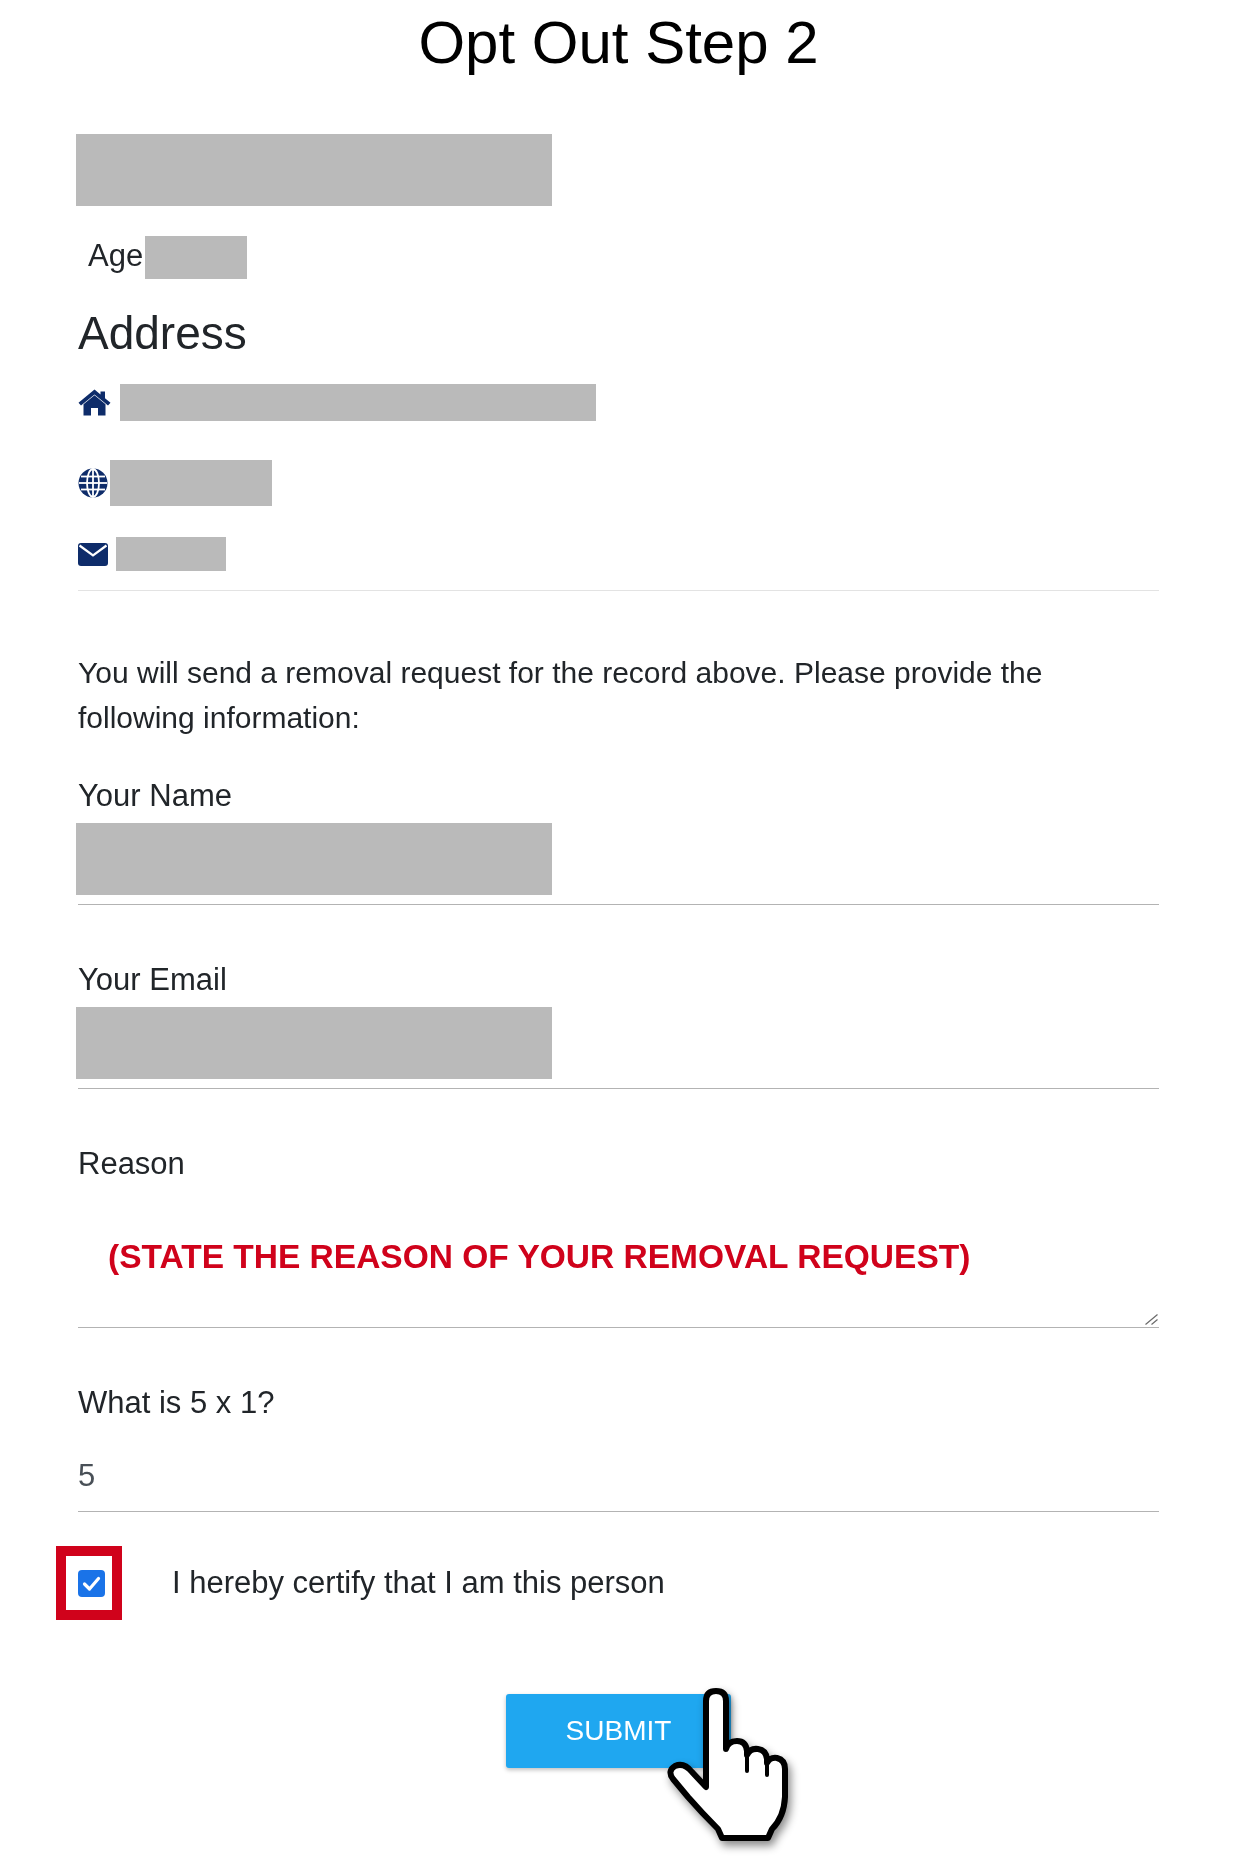  I want to click on field-label: Reason, so click(132, 1164).